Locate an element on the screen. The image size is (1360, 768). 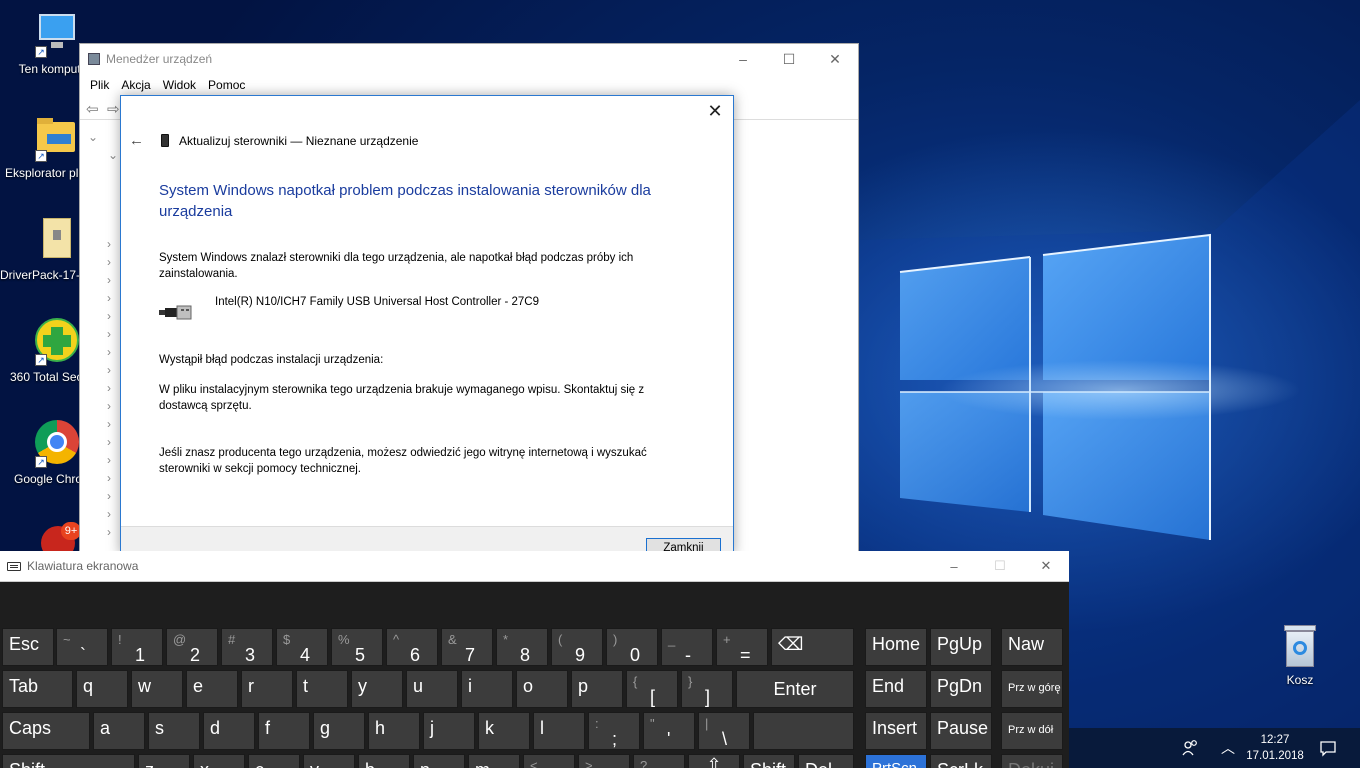
menu-view: Widok is located at coordinates (179, 85).